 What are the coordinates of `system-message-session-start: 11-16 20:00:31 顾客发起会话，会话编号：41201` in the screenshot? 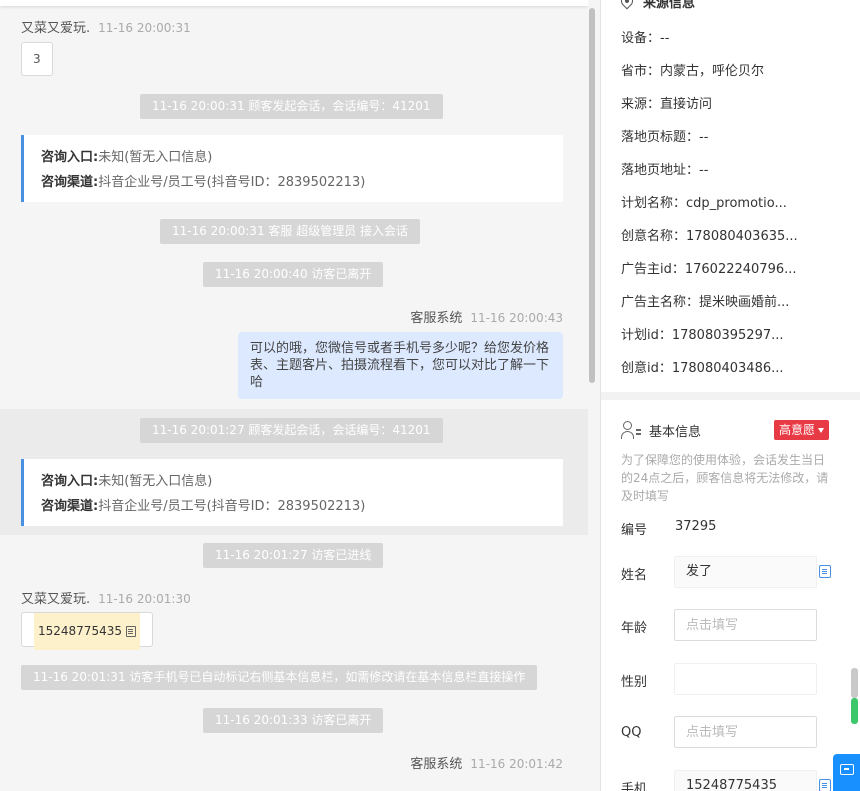 It's located at (291, 106).